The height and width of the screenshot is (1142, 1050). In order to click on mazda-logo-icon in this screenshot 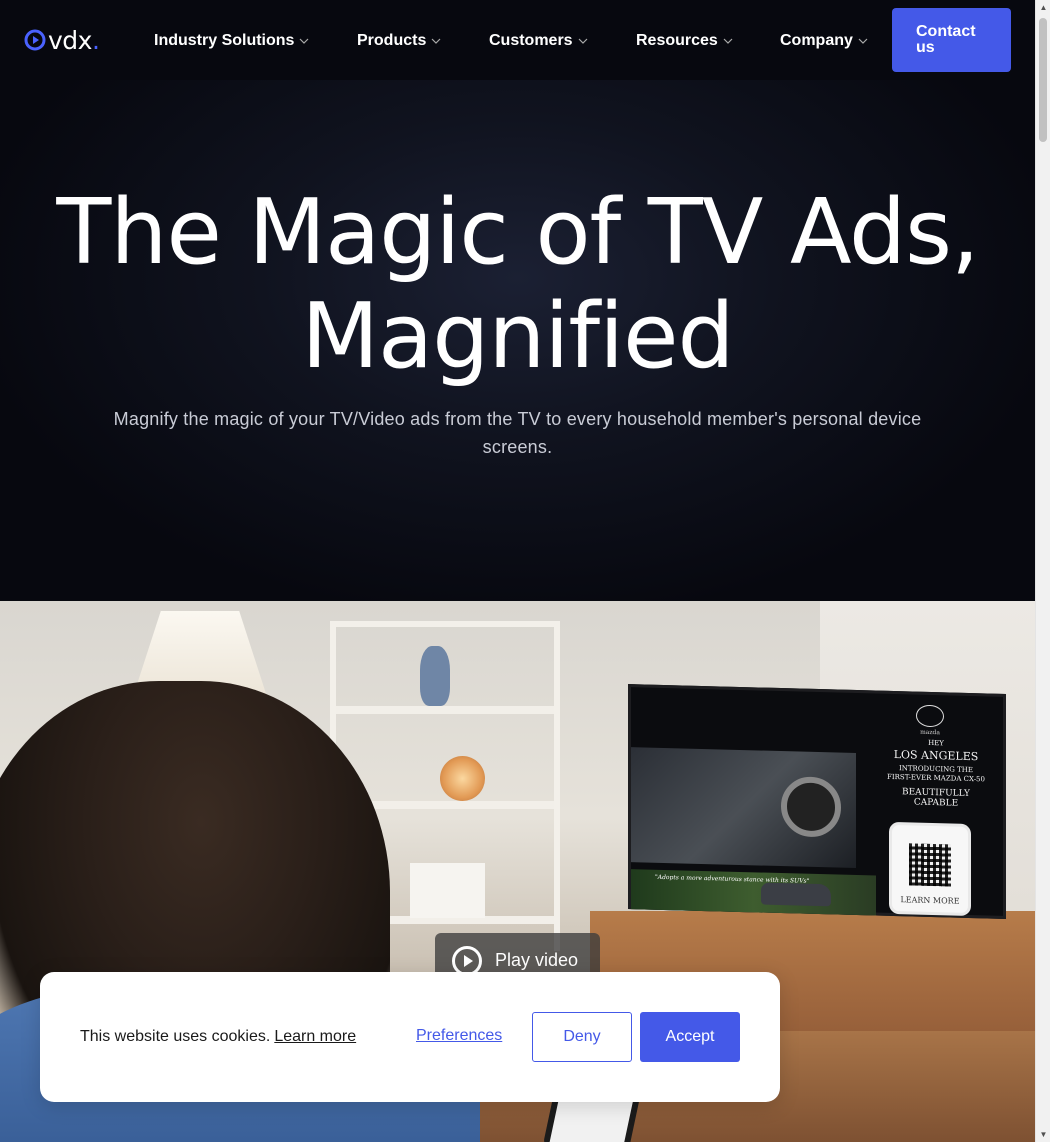, I will do `click(930, 716)`.